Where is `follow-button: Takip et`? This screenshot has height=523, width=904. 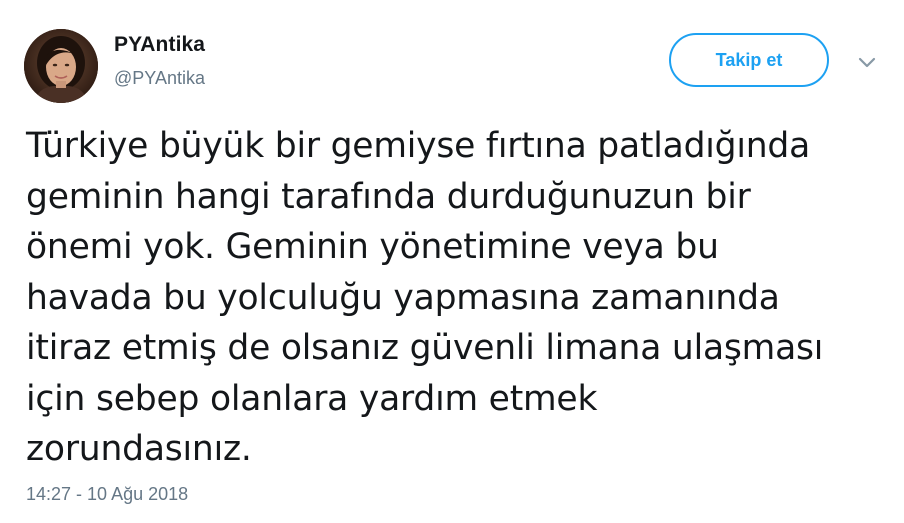
follow-button: Takip et is located at coordinates (749, 60).